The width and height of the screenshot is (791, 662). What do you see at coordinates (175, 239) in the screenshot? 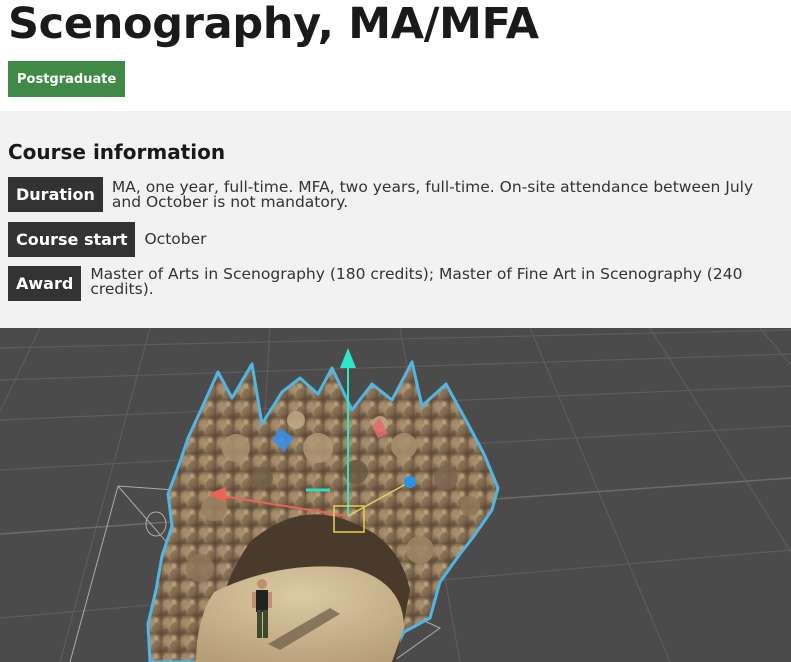
I see `course-start-value: October` at bounding box center [175, 239].